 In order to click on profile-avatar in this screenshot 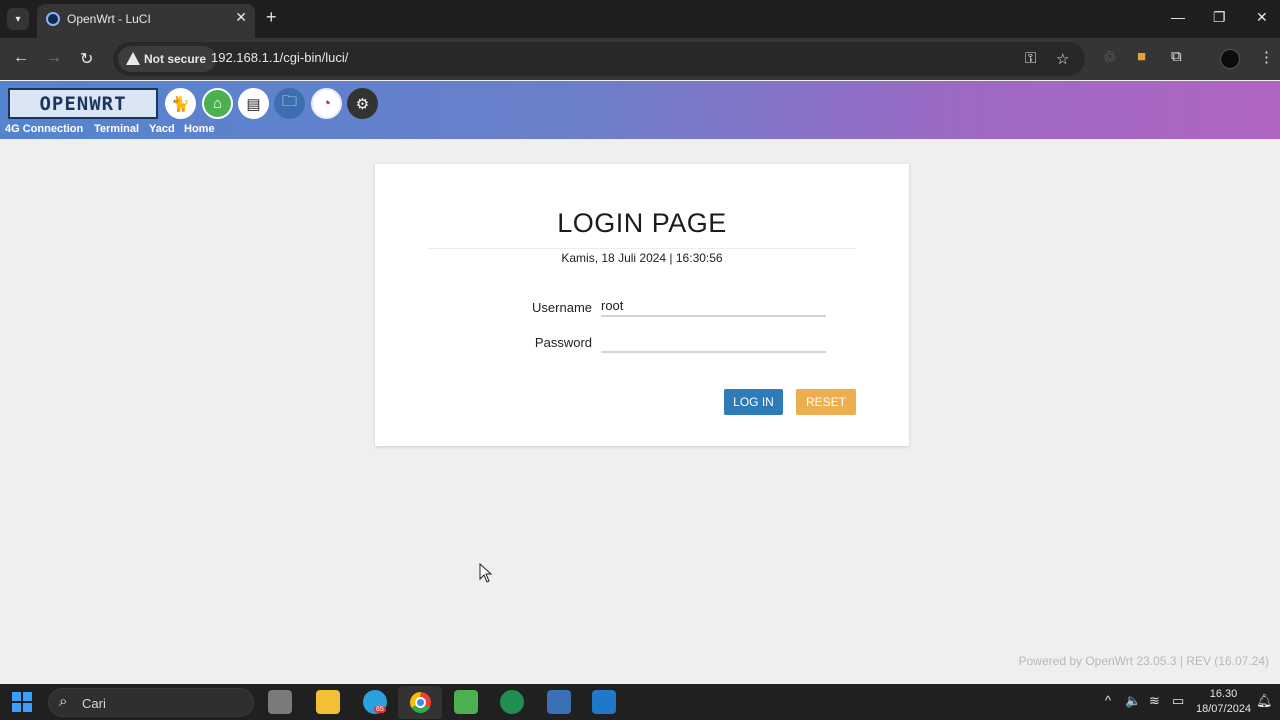, I will do `click(1230, 59)`.